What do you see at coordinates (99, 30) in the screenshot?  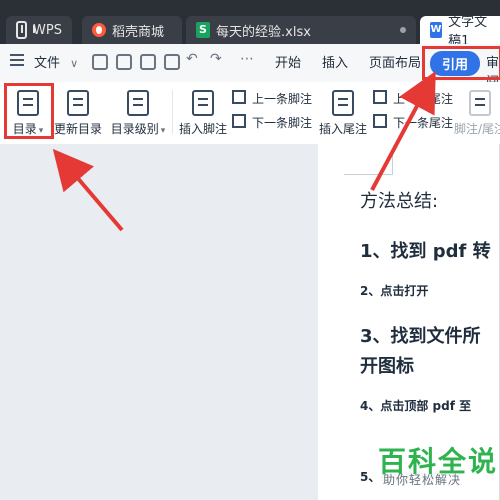 I see `mall-icon` at bounding box center [99, 30].